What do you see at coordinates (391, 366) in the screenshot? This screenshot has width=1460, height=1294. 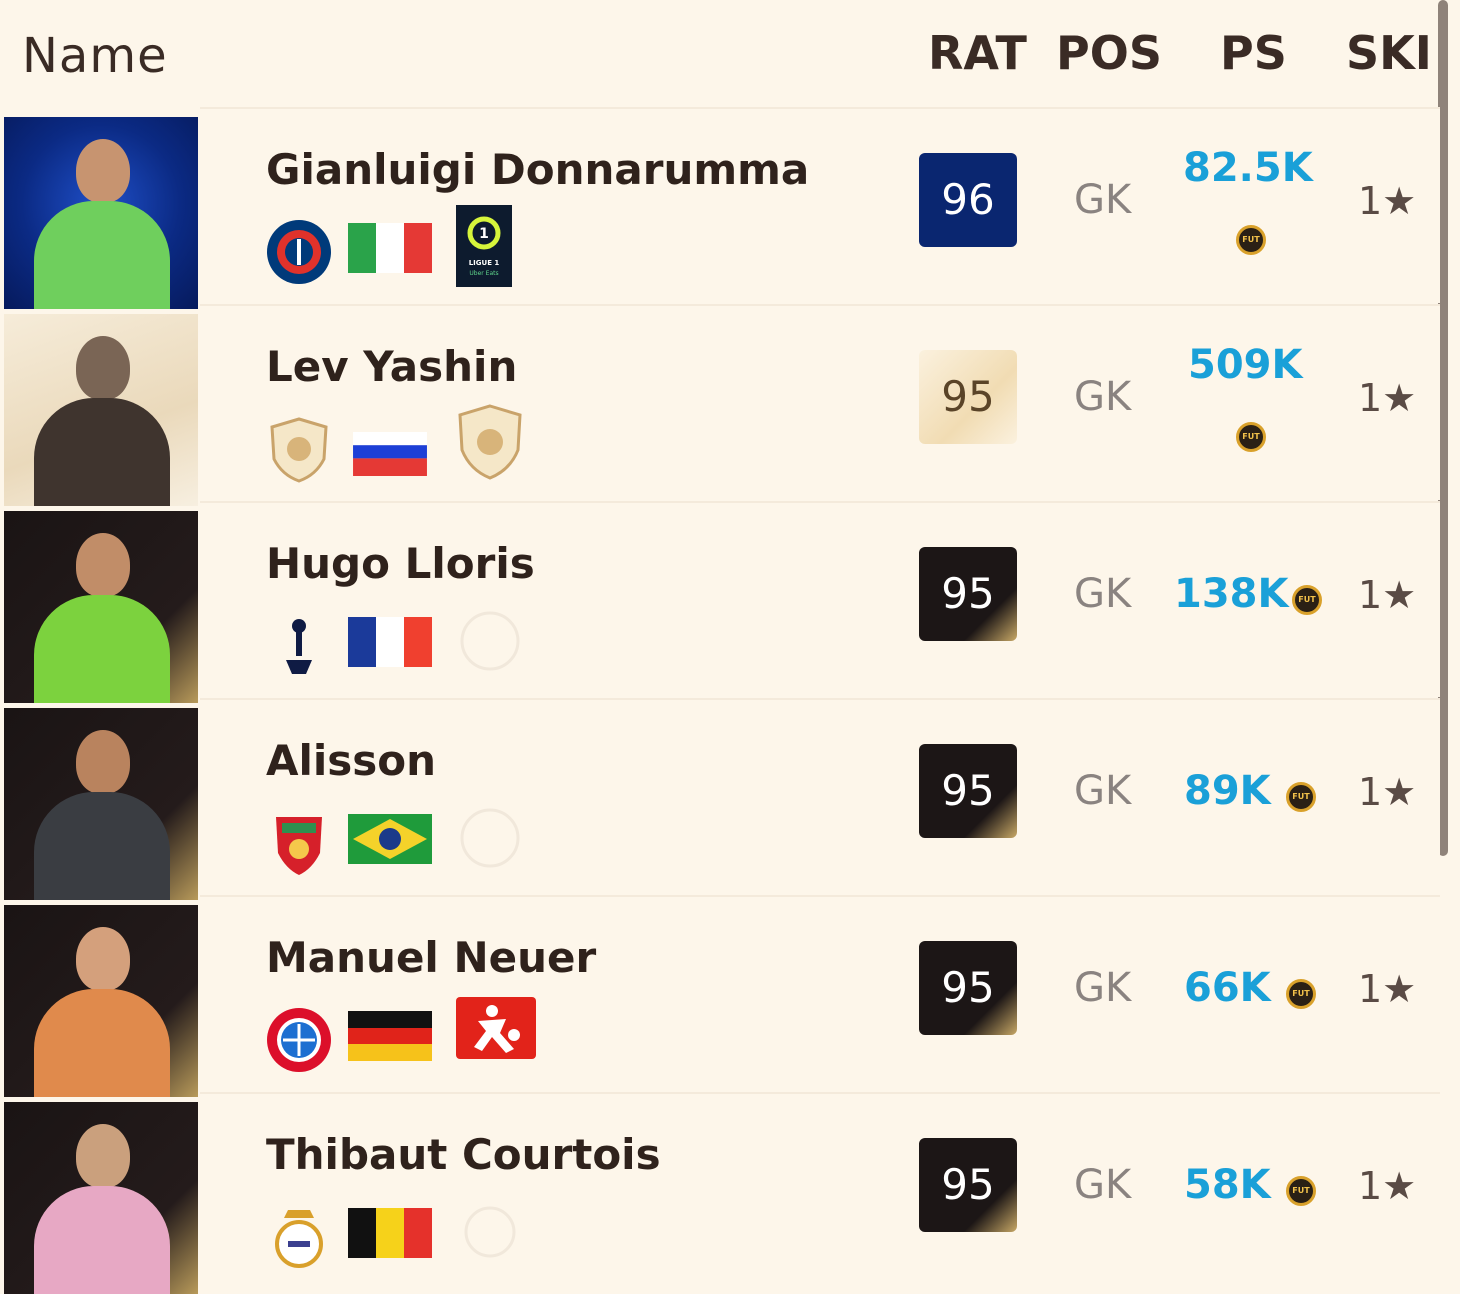 I see `player-name: Lev Yashin` at bounding box center [391, 366].